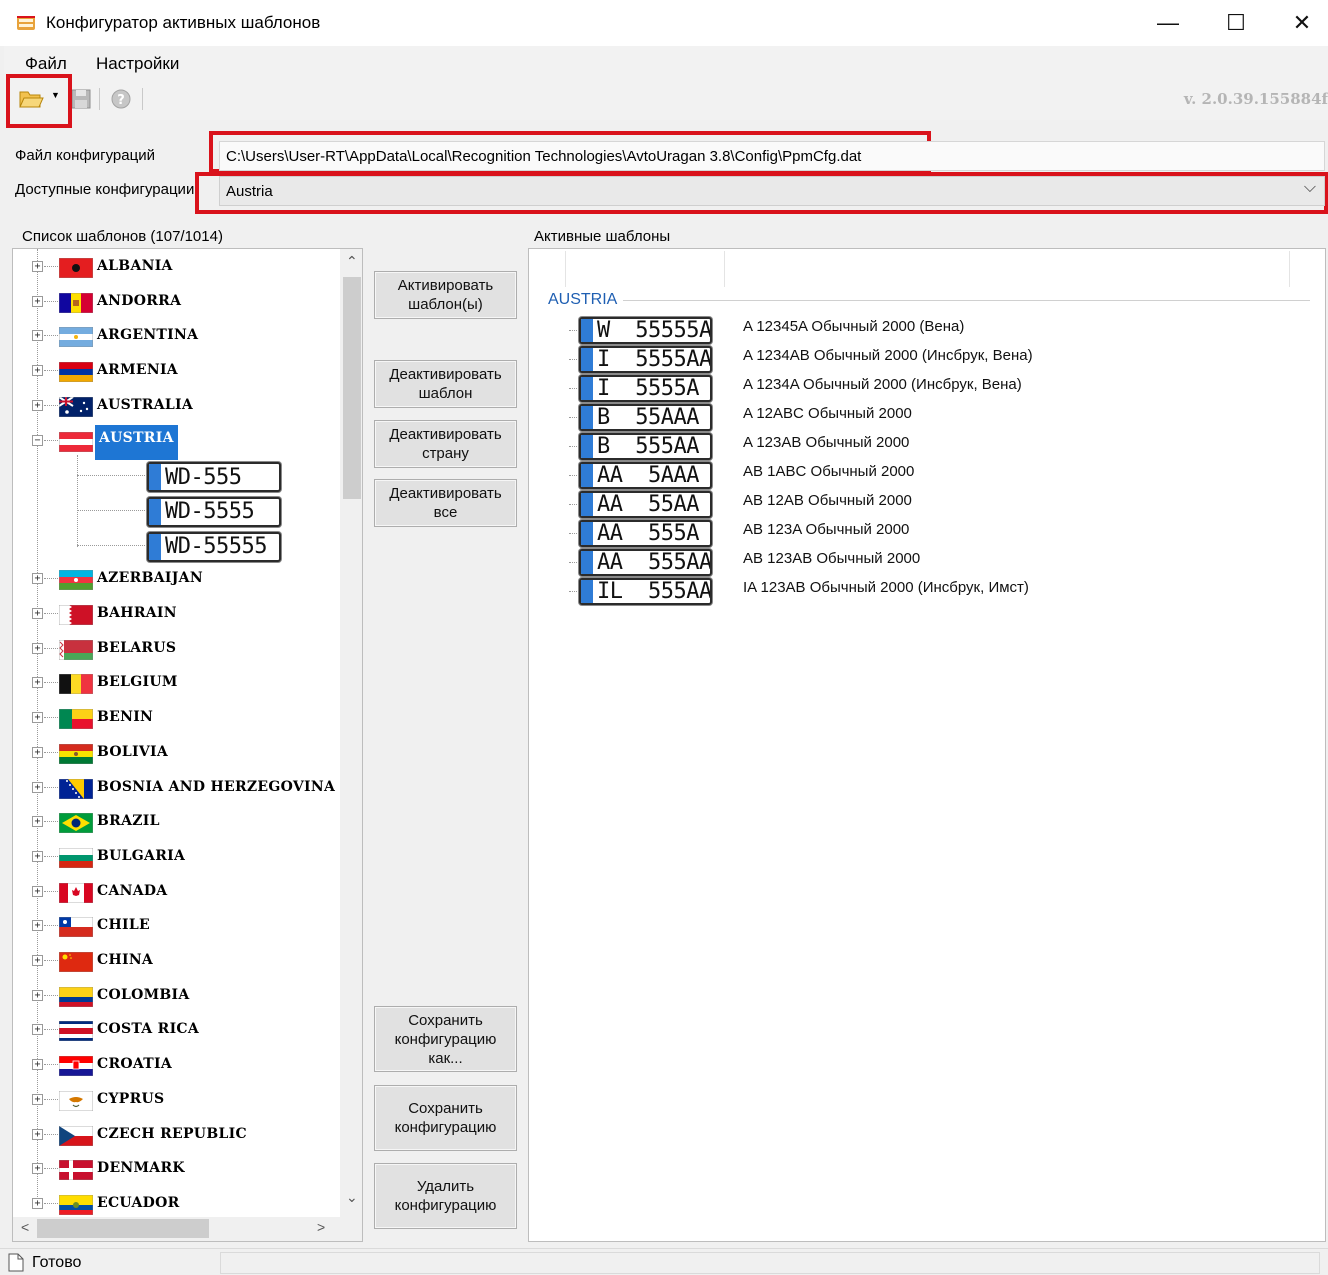  I want to click on license-plate: AA 55AA, so click(645, 504).